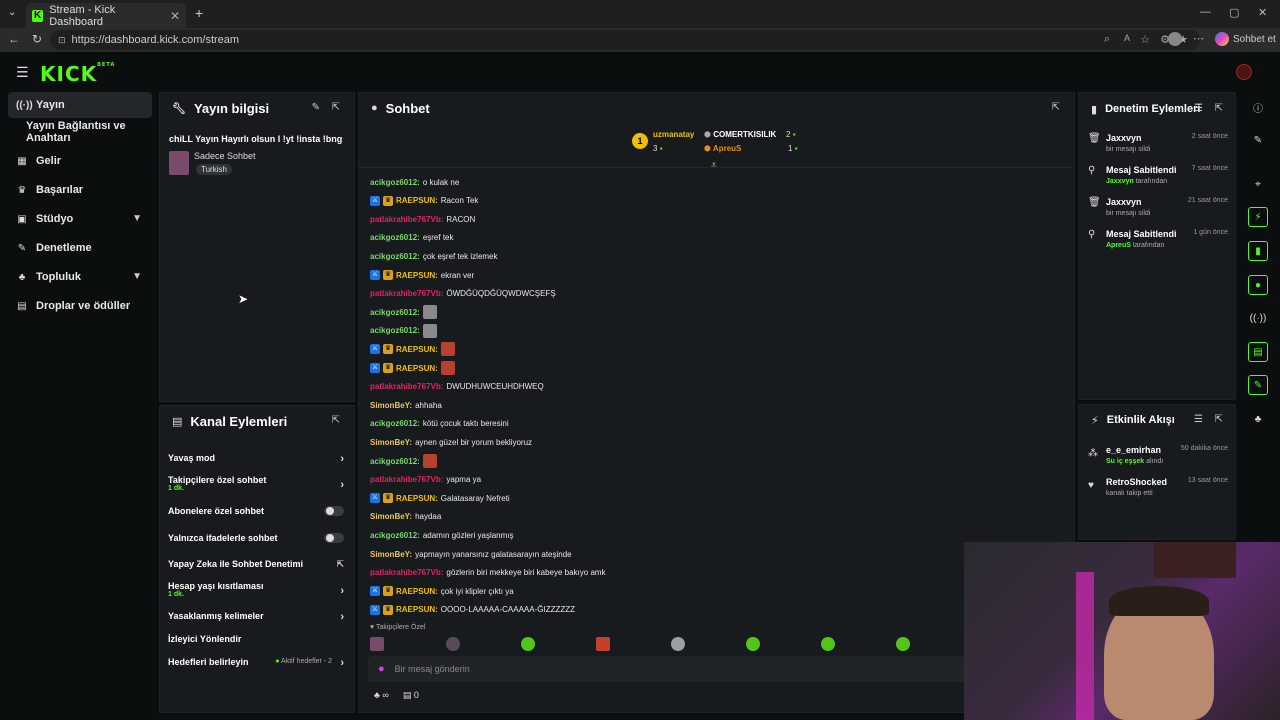 The height and width of the screenshot is (720, 1280). I want to click on new-tab-icon: +, so click(199, 13).